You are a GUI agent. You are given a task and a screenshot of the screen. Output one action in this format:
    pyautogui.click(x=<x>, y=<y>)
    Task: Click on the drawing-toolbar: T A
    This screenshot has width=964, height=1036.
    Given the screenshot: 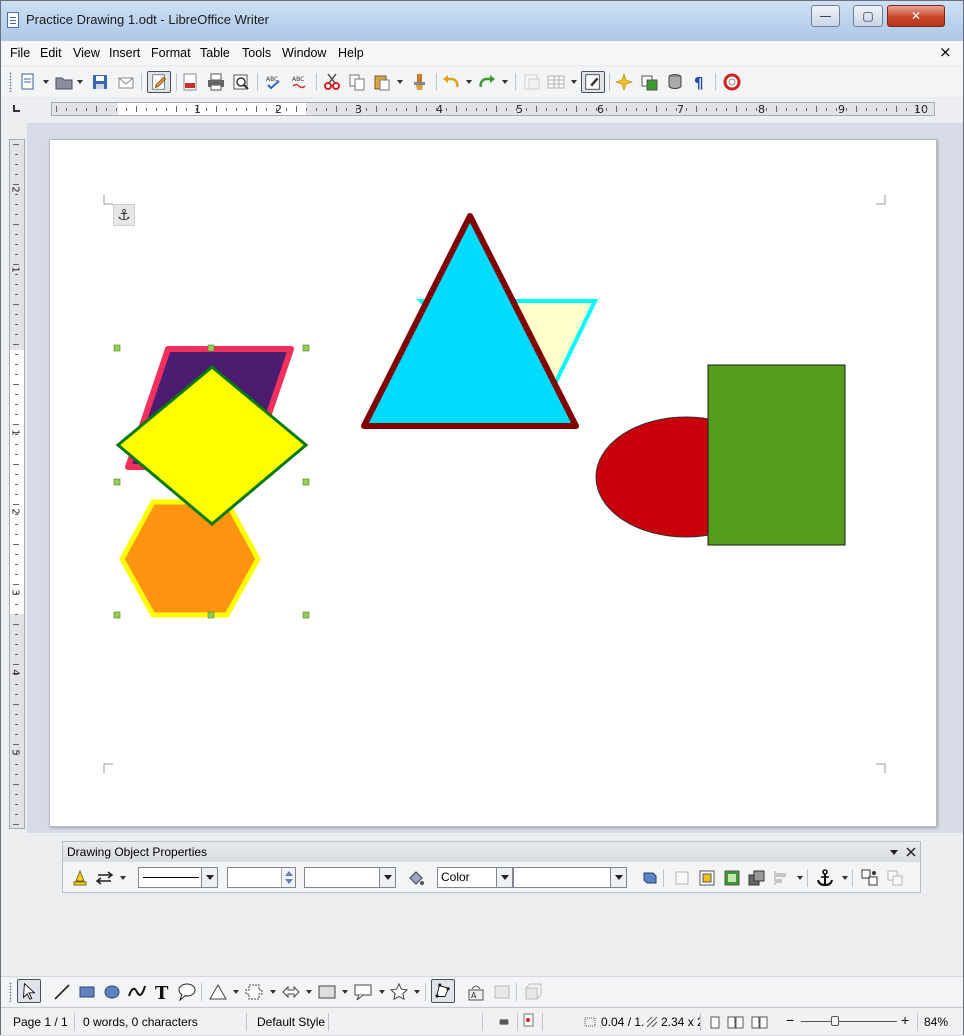 What is the action you would take?
    pyautogui.click(x=482, y=991)
    